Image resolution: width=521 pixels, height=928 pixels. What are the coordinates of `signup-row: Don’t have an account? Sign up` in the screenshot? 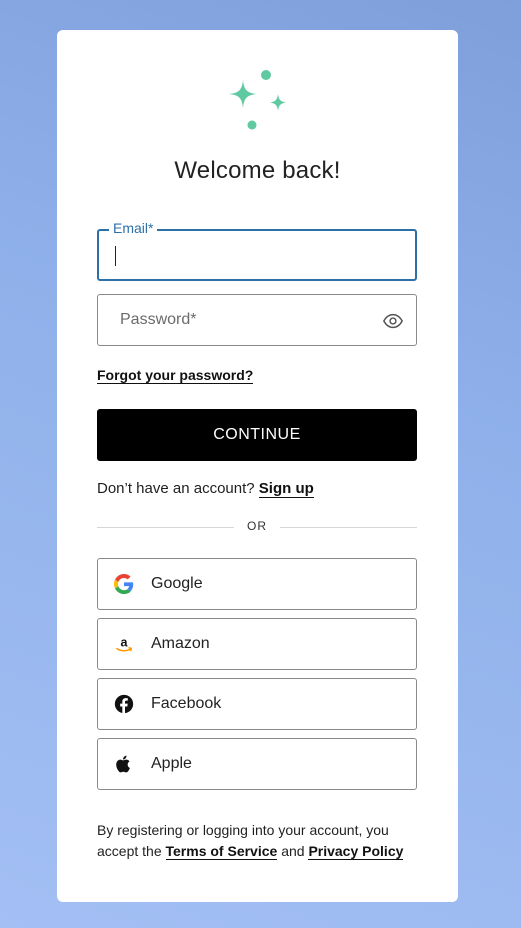 It's located at (205, 489).